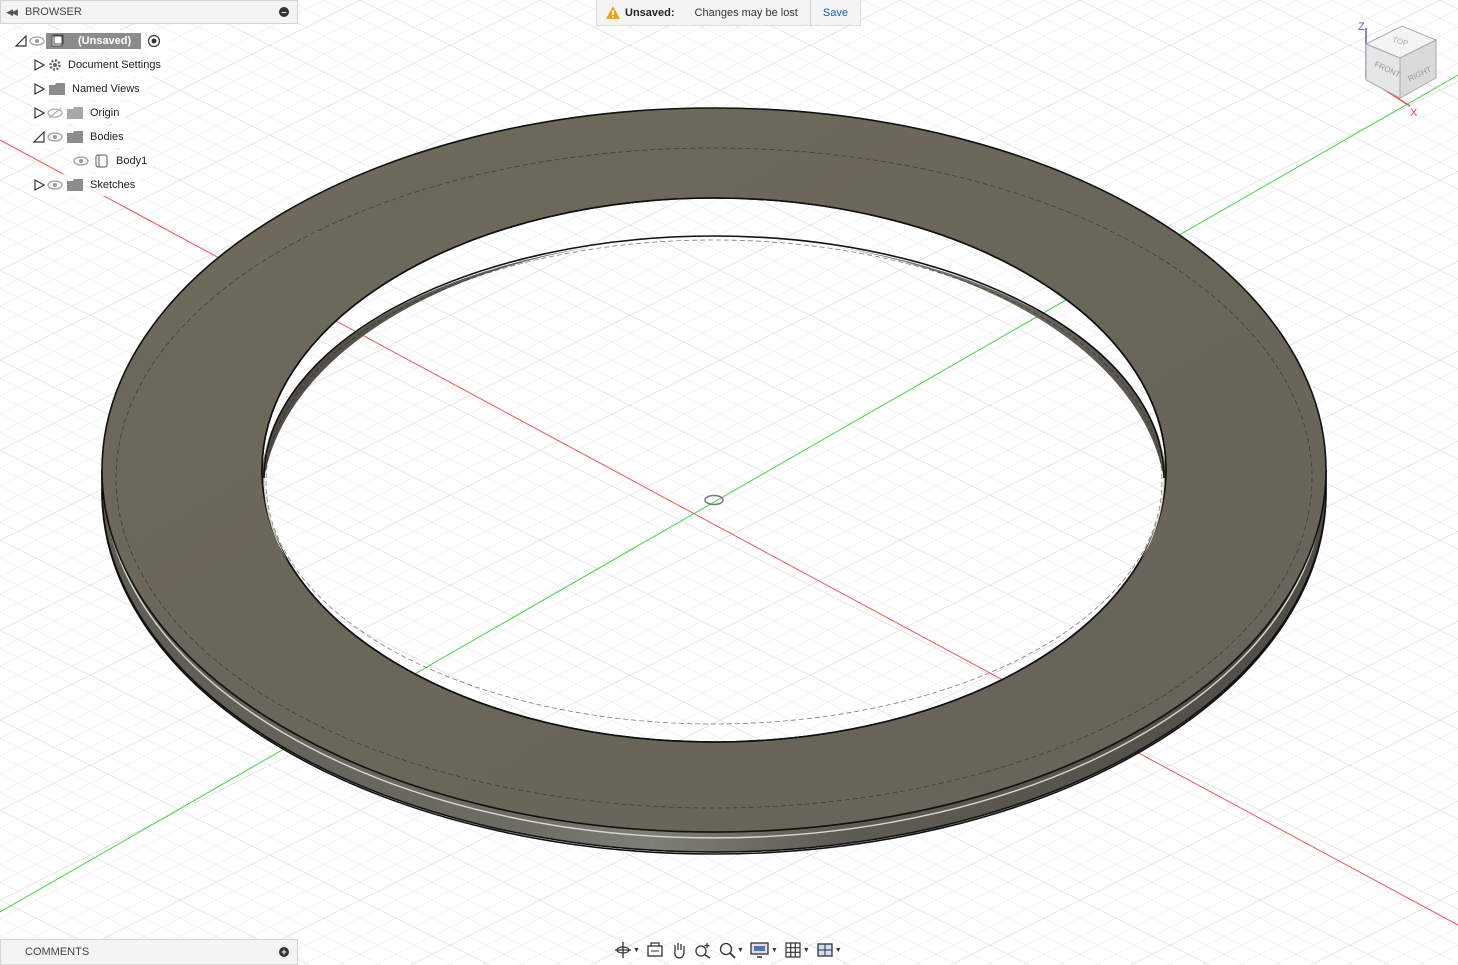 The width and height of the screenshot is (1458, 965). I want to click on comments-panel-header: COMMENTS +, so click(149, 952).